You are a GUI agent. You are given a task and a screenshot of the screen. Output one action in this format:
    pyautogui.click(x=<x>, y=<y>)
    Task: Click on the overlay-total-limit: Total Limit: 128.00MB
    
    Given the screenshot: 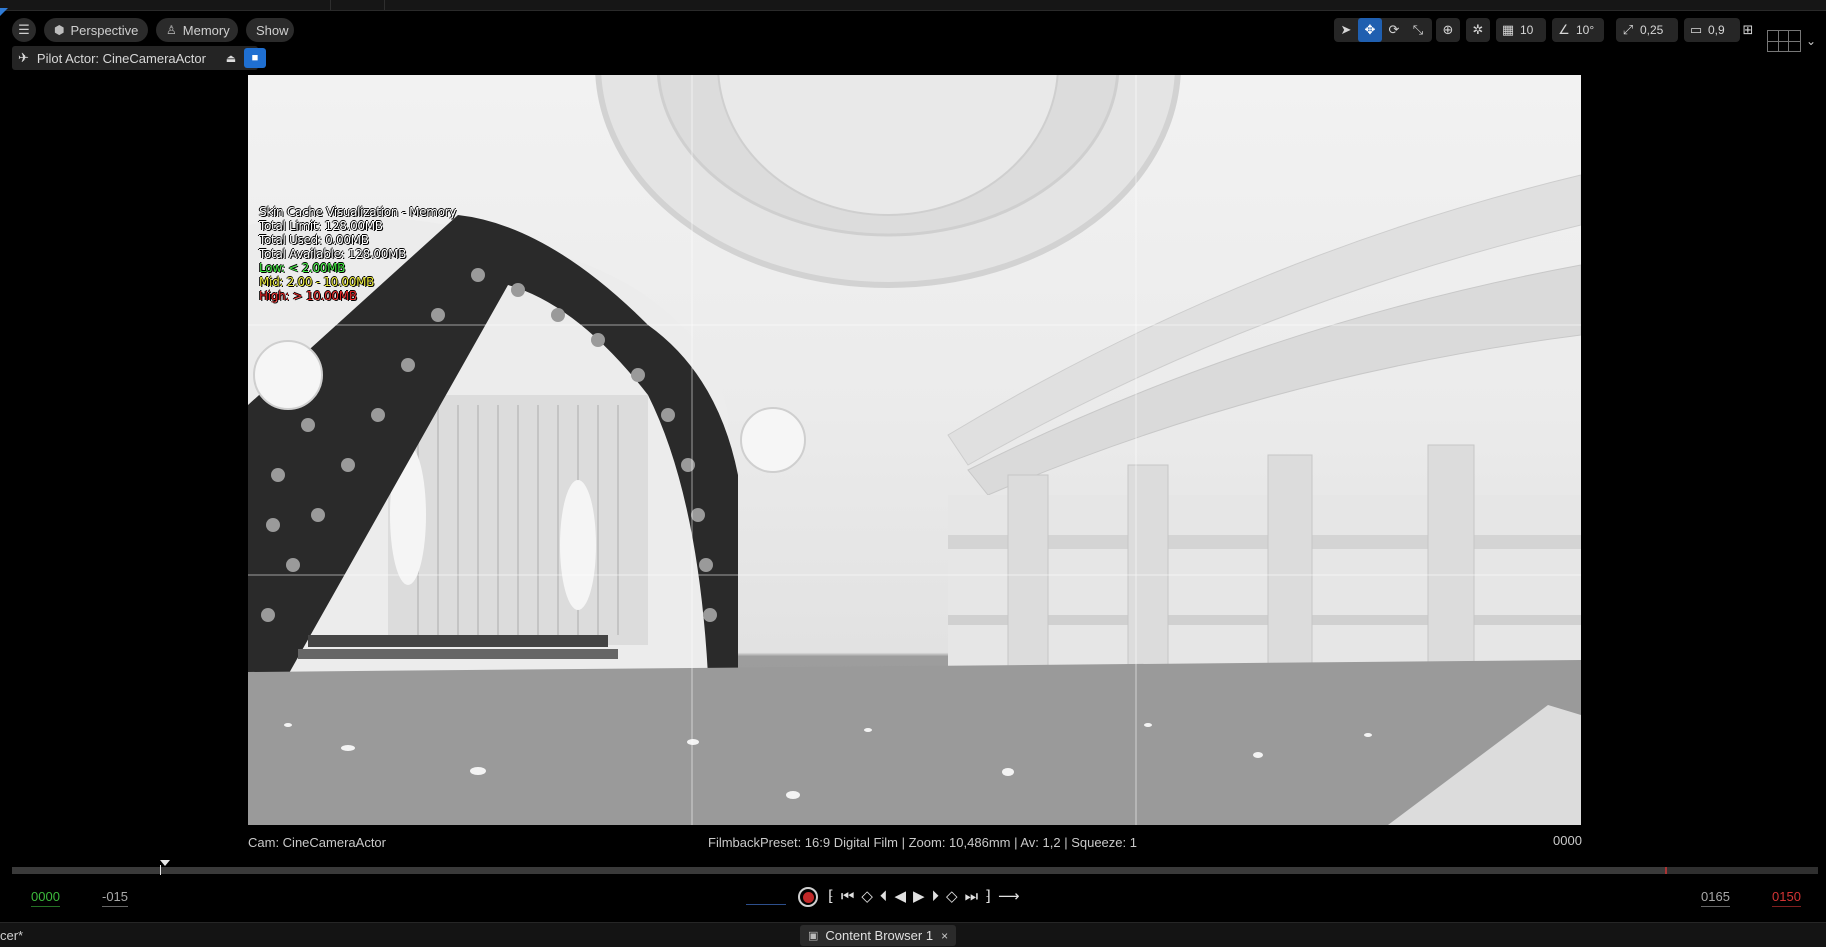 What is the action you would take?
    pyautogui.click(x=321, y=226)
    